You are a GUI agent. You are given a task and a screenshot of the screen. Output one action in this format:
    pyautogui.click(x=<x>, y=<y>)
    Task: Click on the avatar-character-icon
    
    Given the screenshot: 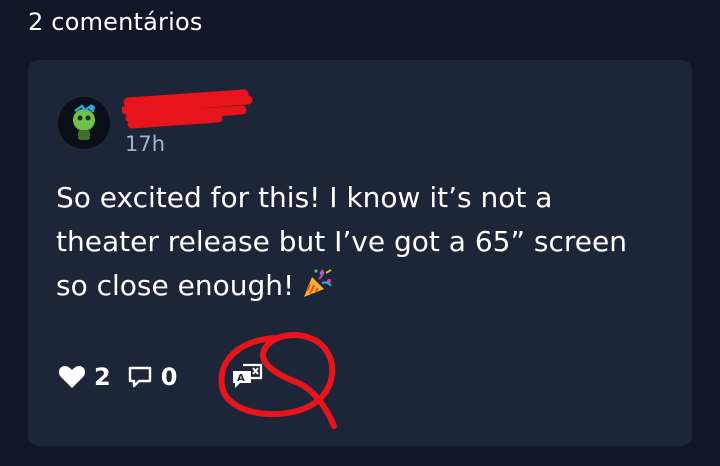 What is the action you would take?
    pyautogui.click(x=84, y=123)
    